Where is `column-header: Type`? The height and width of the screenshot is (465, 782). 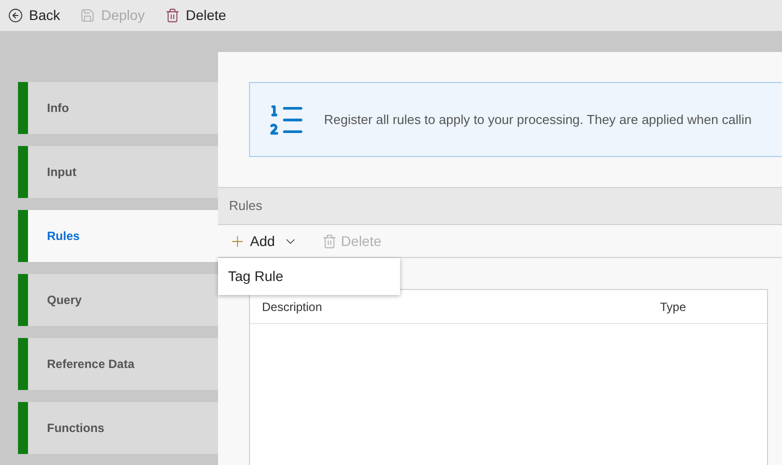
column-header: Type is located at coordinates (673, 307).